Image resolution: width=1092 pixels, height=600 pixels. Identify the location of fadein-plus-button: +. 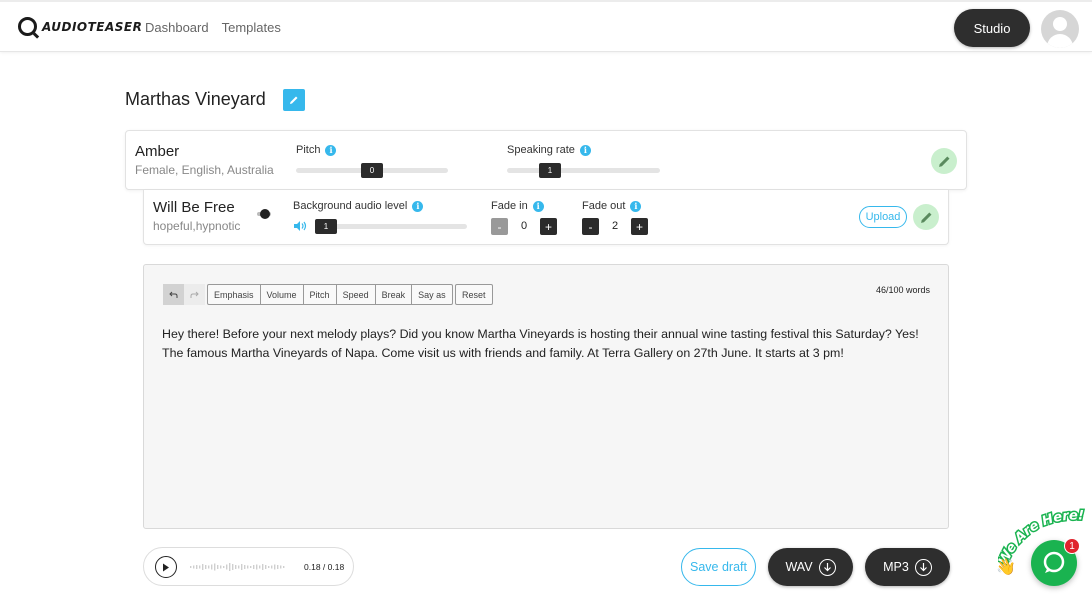
(548, 226).